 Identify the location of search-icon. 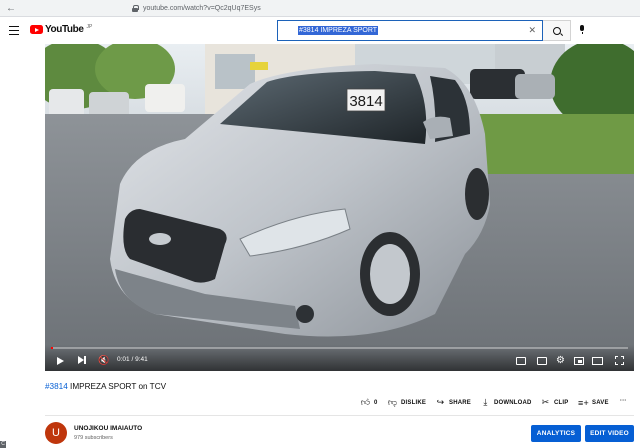
(556, 30).